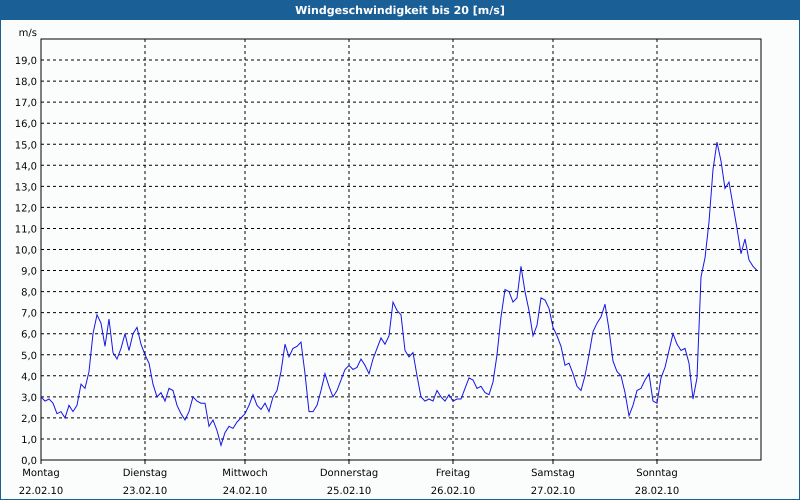  I want to click on x-day-label: Dienstag, so click(145, 473).